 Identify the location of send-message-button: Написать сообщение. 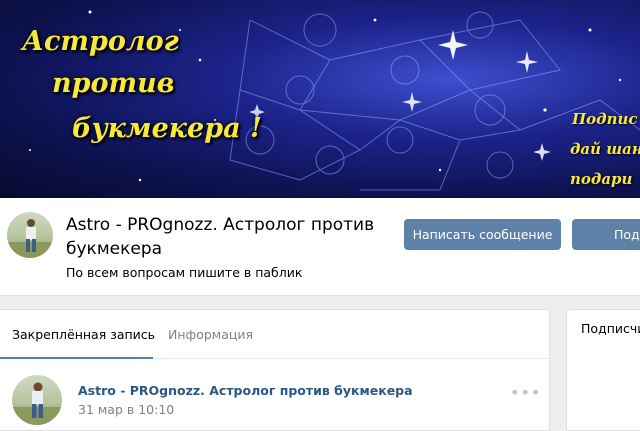
(482, 234).